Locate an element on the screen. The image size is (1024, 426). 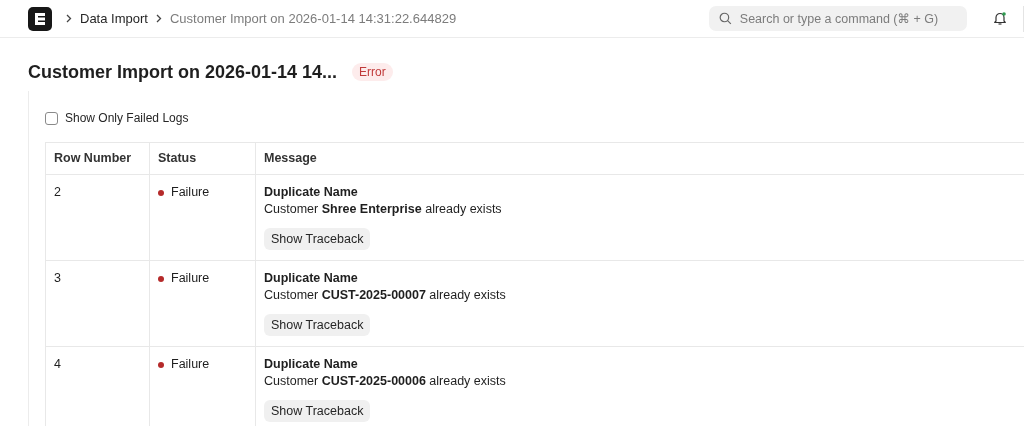
column-header: Status is located at coordinates (203, 158).